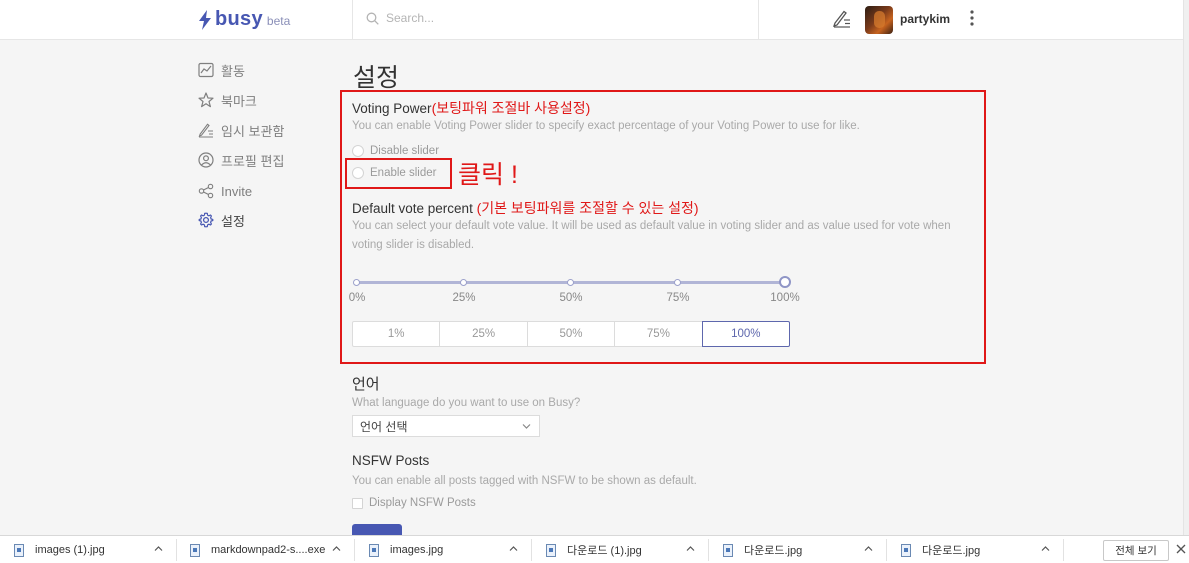 Image resolution: width=1189 pixels, height=563 pixels. What do you see at coordinates (268, 550) in the screenshot?
I see `download-filename: markdownpad2-s....exe` at bounding box center [268, 550].